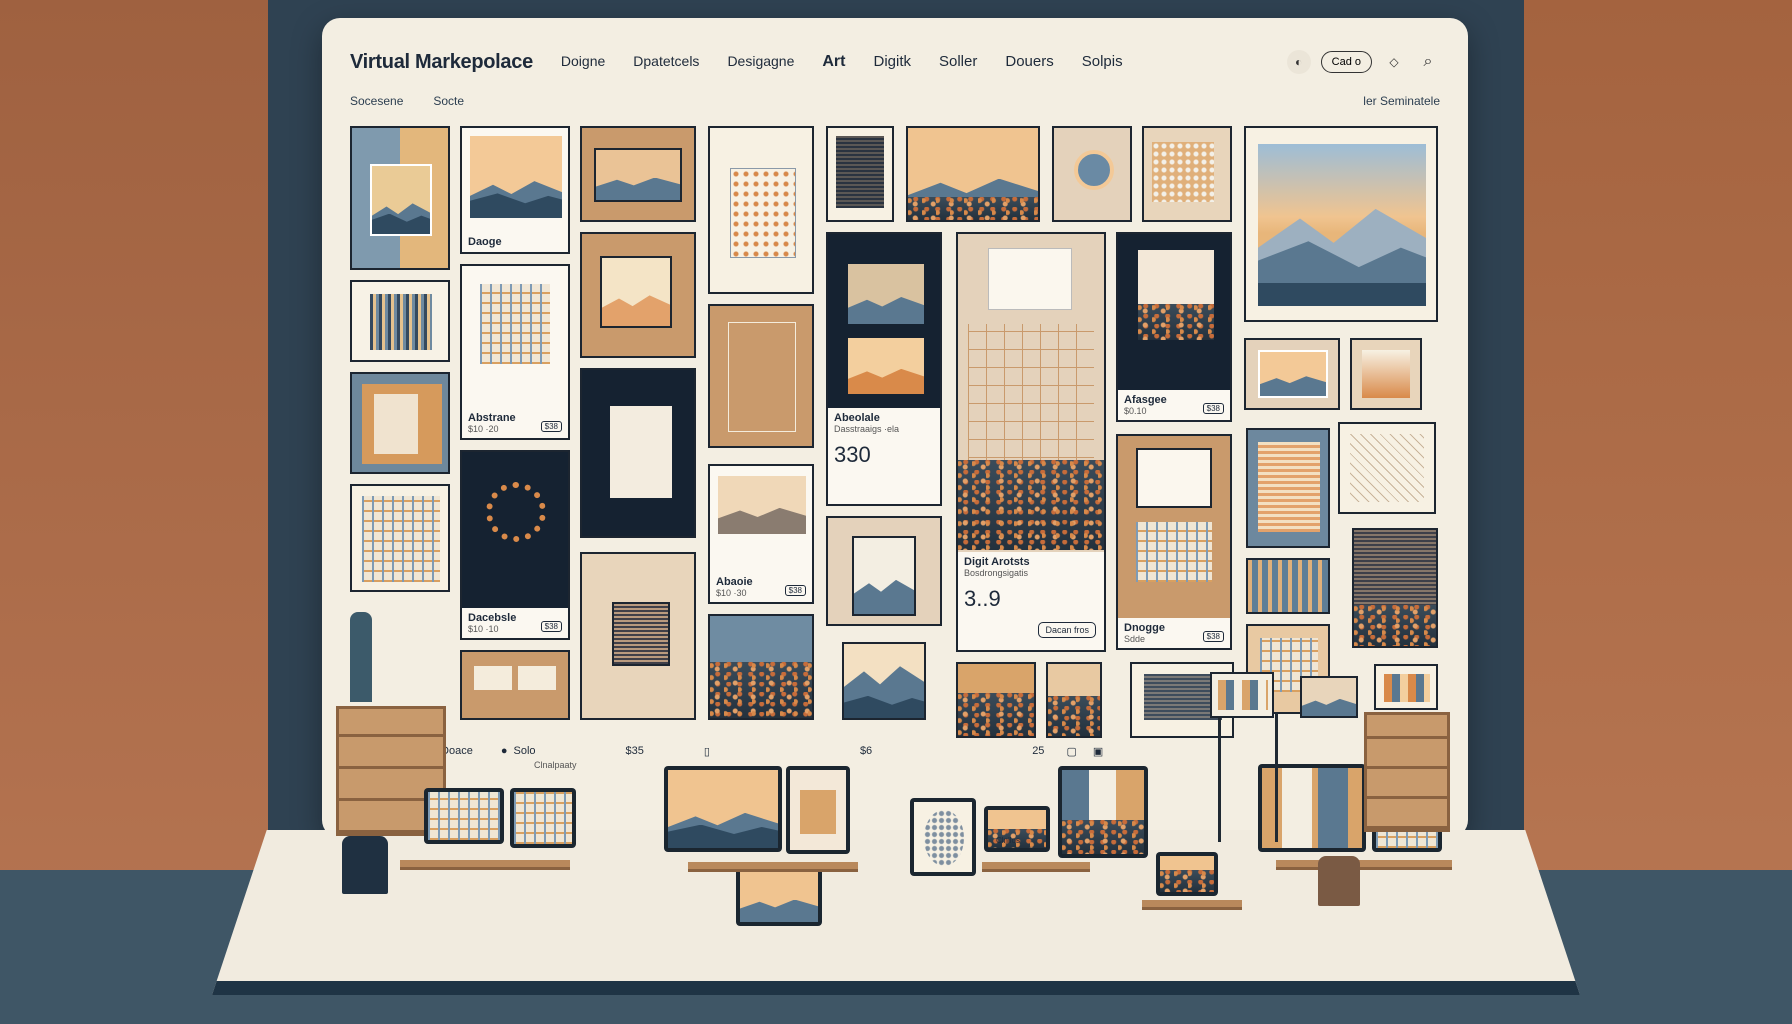 The image size is (1792, 1024). Describe the element at coordinates (666, 62) in the screenshot. I see `nav-item-dpatetcels: Dpatetcels` at that location.